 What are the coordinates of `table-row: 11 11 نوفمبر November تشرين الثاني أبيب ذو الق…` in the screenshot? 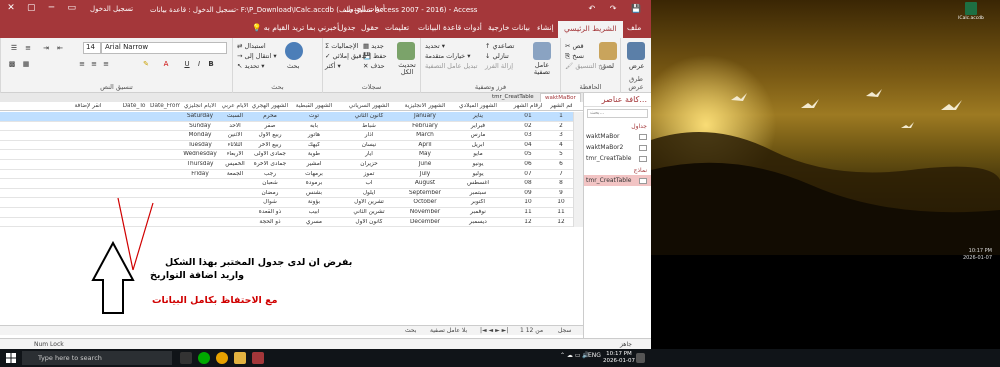 It's located at (291, 213).